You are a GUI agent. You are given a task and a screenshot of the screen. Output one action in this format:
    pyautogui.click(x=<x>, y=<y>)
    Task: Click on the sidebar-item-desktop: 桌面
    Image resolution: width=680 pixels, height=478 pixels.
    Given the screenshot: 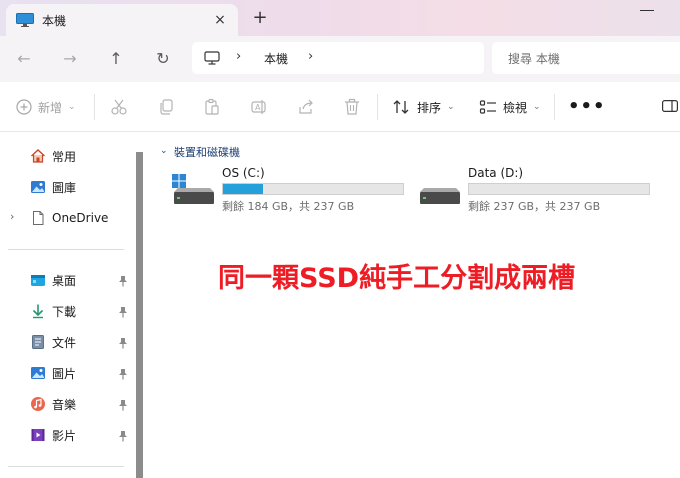 What is the action you would take?
    pyautogui.click(x=53, y=280)
    